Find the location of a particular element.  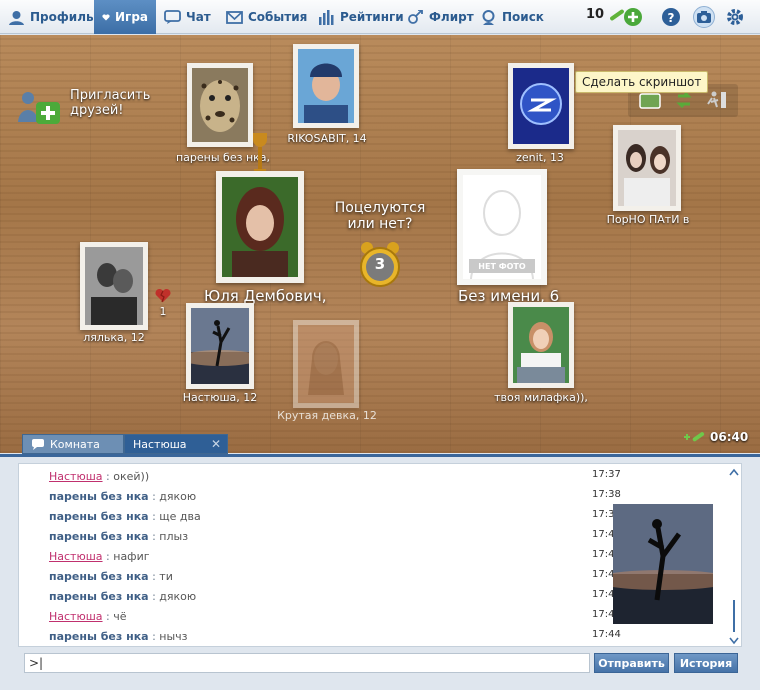

nav-game: Игра is located at coordinates (125, 17).